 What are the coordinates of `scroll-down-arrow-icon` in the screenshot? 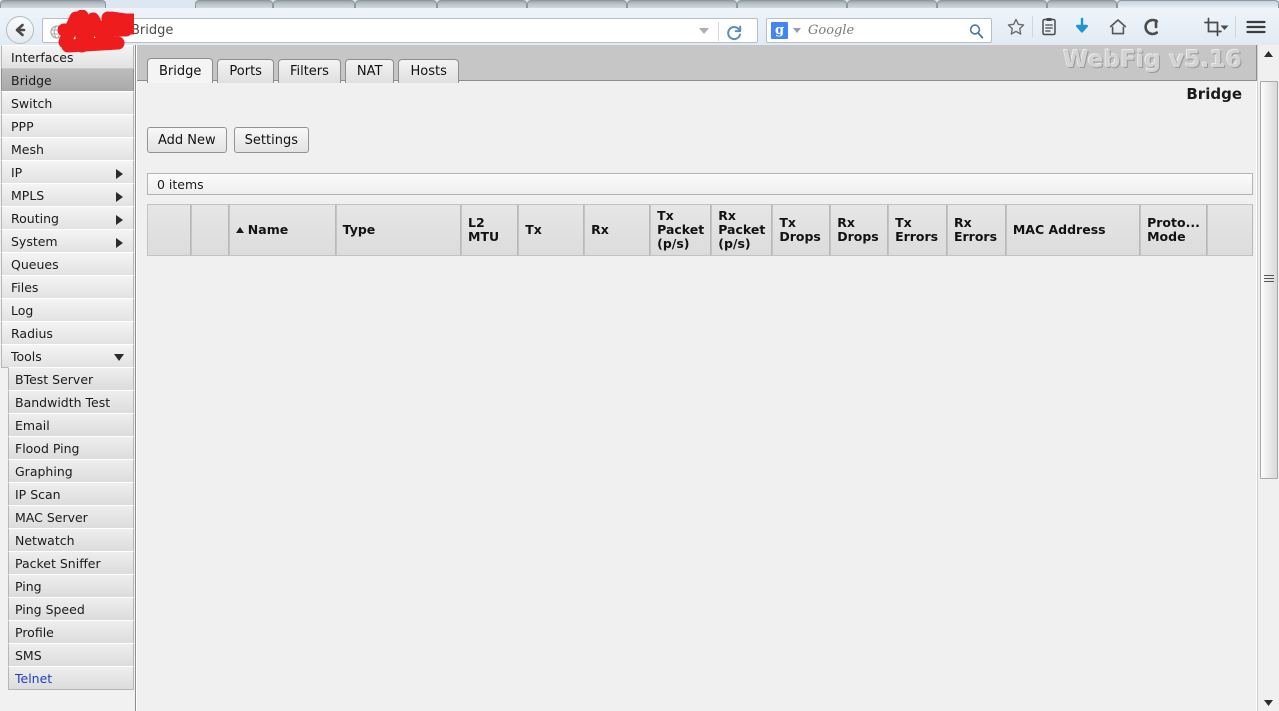 It's located at (1268, 702).